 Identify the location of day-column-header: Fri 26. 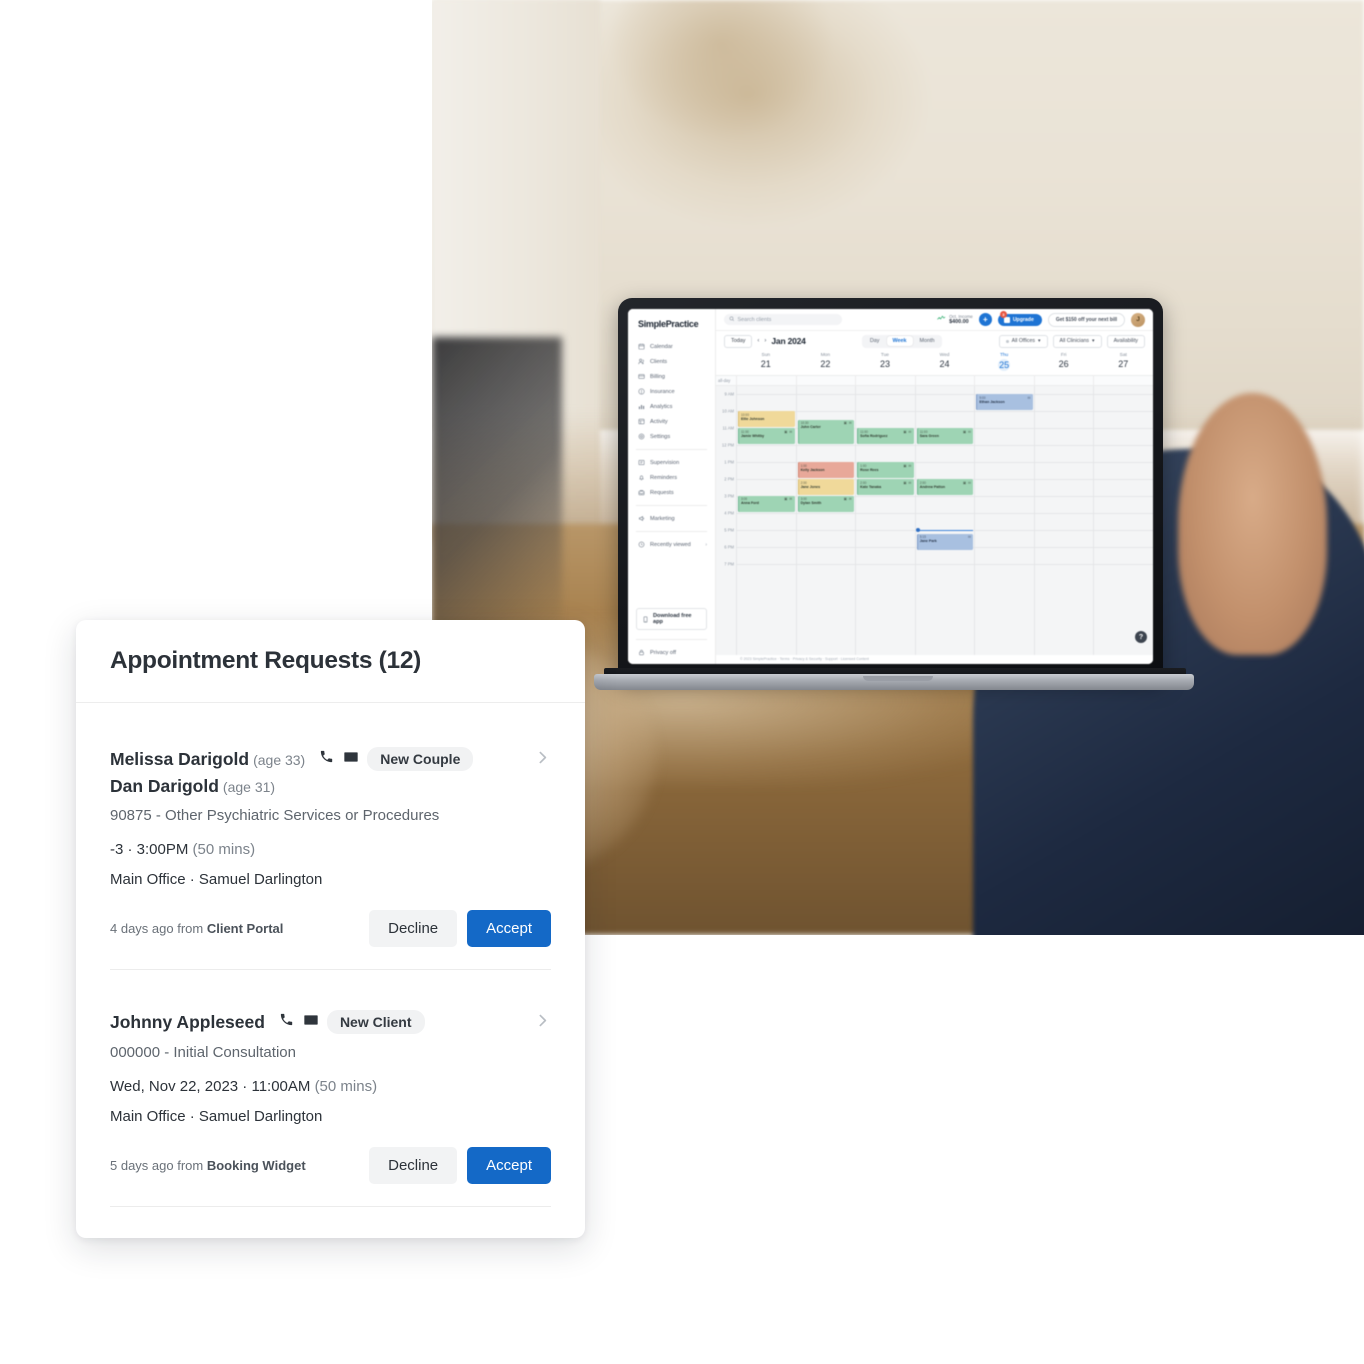
(1064, 363).